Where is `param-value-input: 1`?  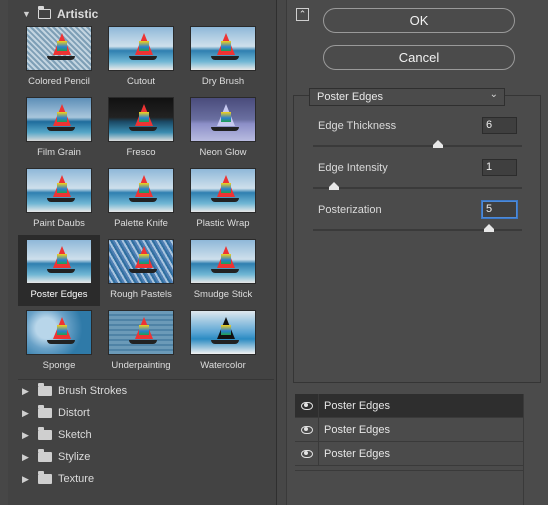
param-value-input: 1 is located at coordinates (499, 167).